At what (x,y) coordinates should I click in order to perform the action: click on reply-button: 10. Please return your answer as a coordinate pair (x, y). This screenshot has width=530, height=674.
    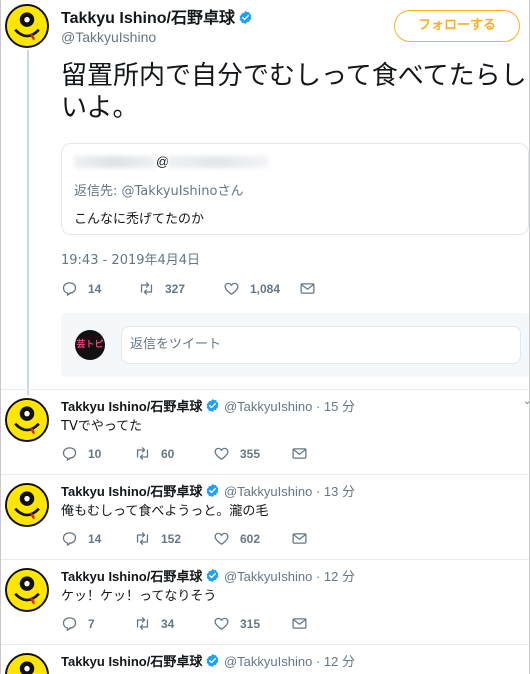
    Looking at the image, I should click on (97, 453).